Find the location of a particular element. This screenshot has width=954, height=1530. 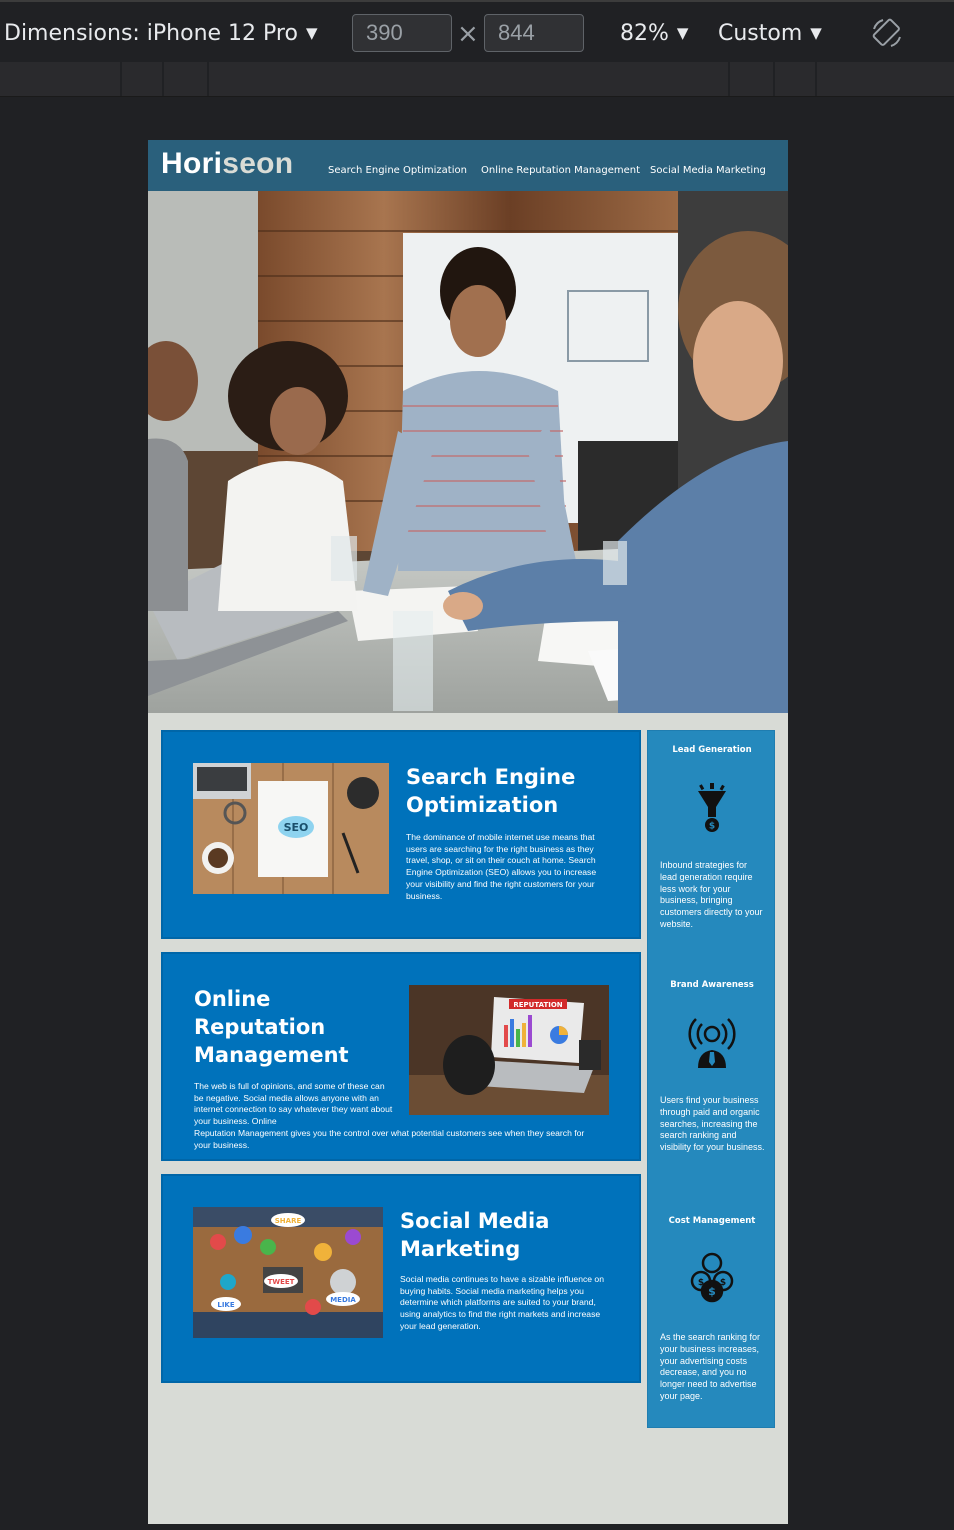

logo: Horiseon is located at coordinates (227, 164).